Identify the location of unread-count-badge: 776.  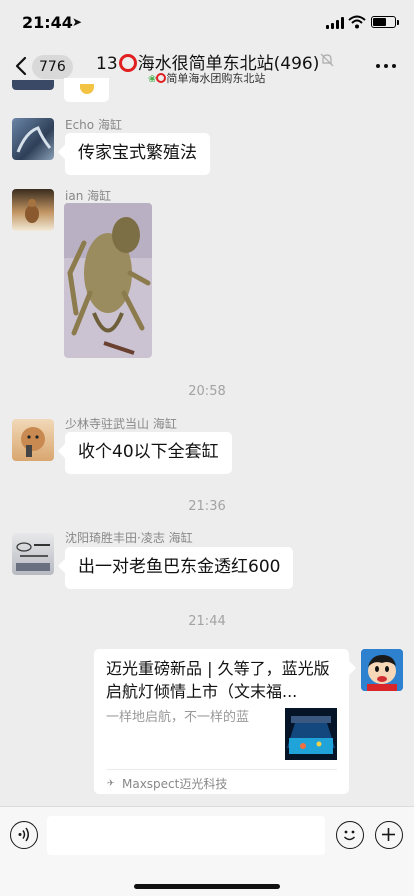
(52, 67).